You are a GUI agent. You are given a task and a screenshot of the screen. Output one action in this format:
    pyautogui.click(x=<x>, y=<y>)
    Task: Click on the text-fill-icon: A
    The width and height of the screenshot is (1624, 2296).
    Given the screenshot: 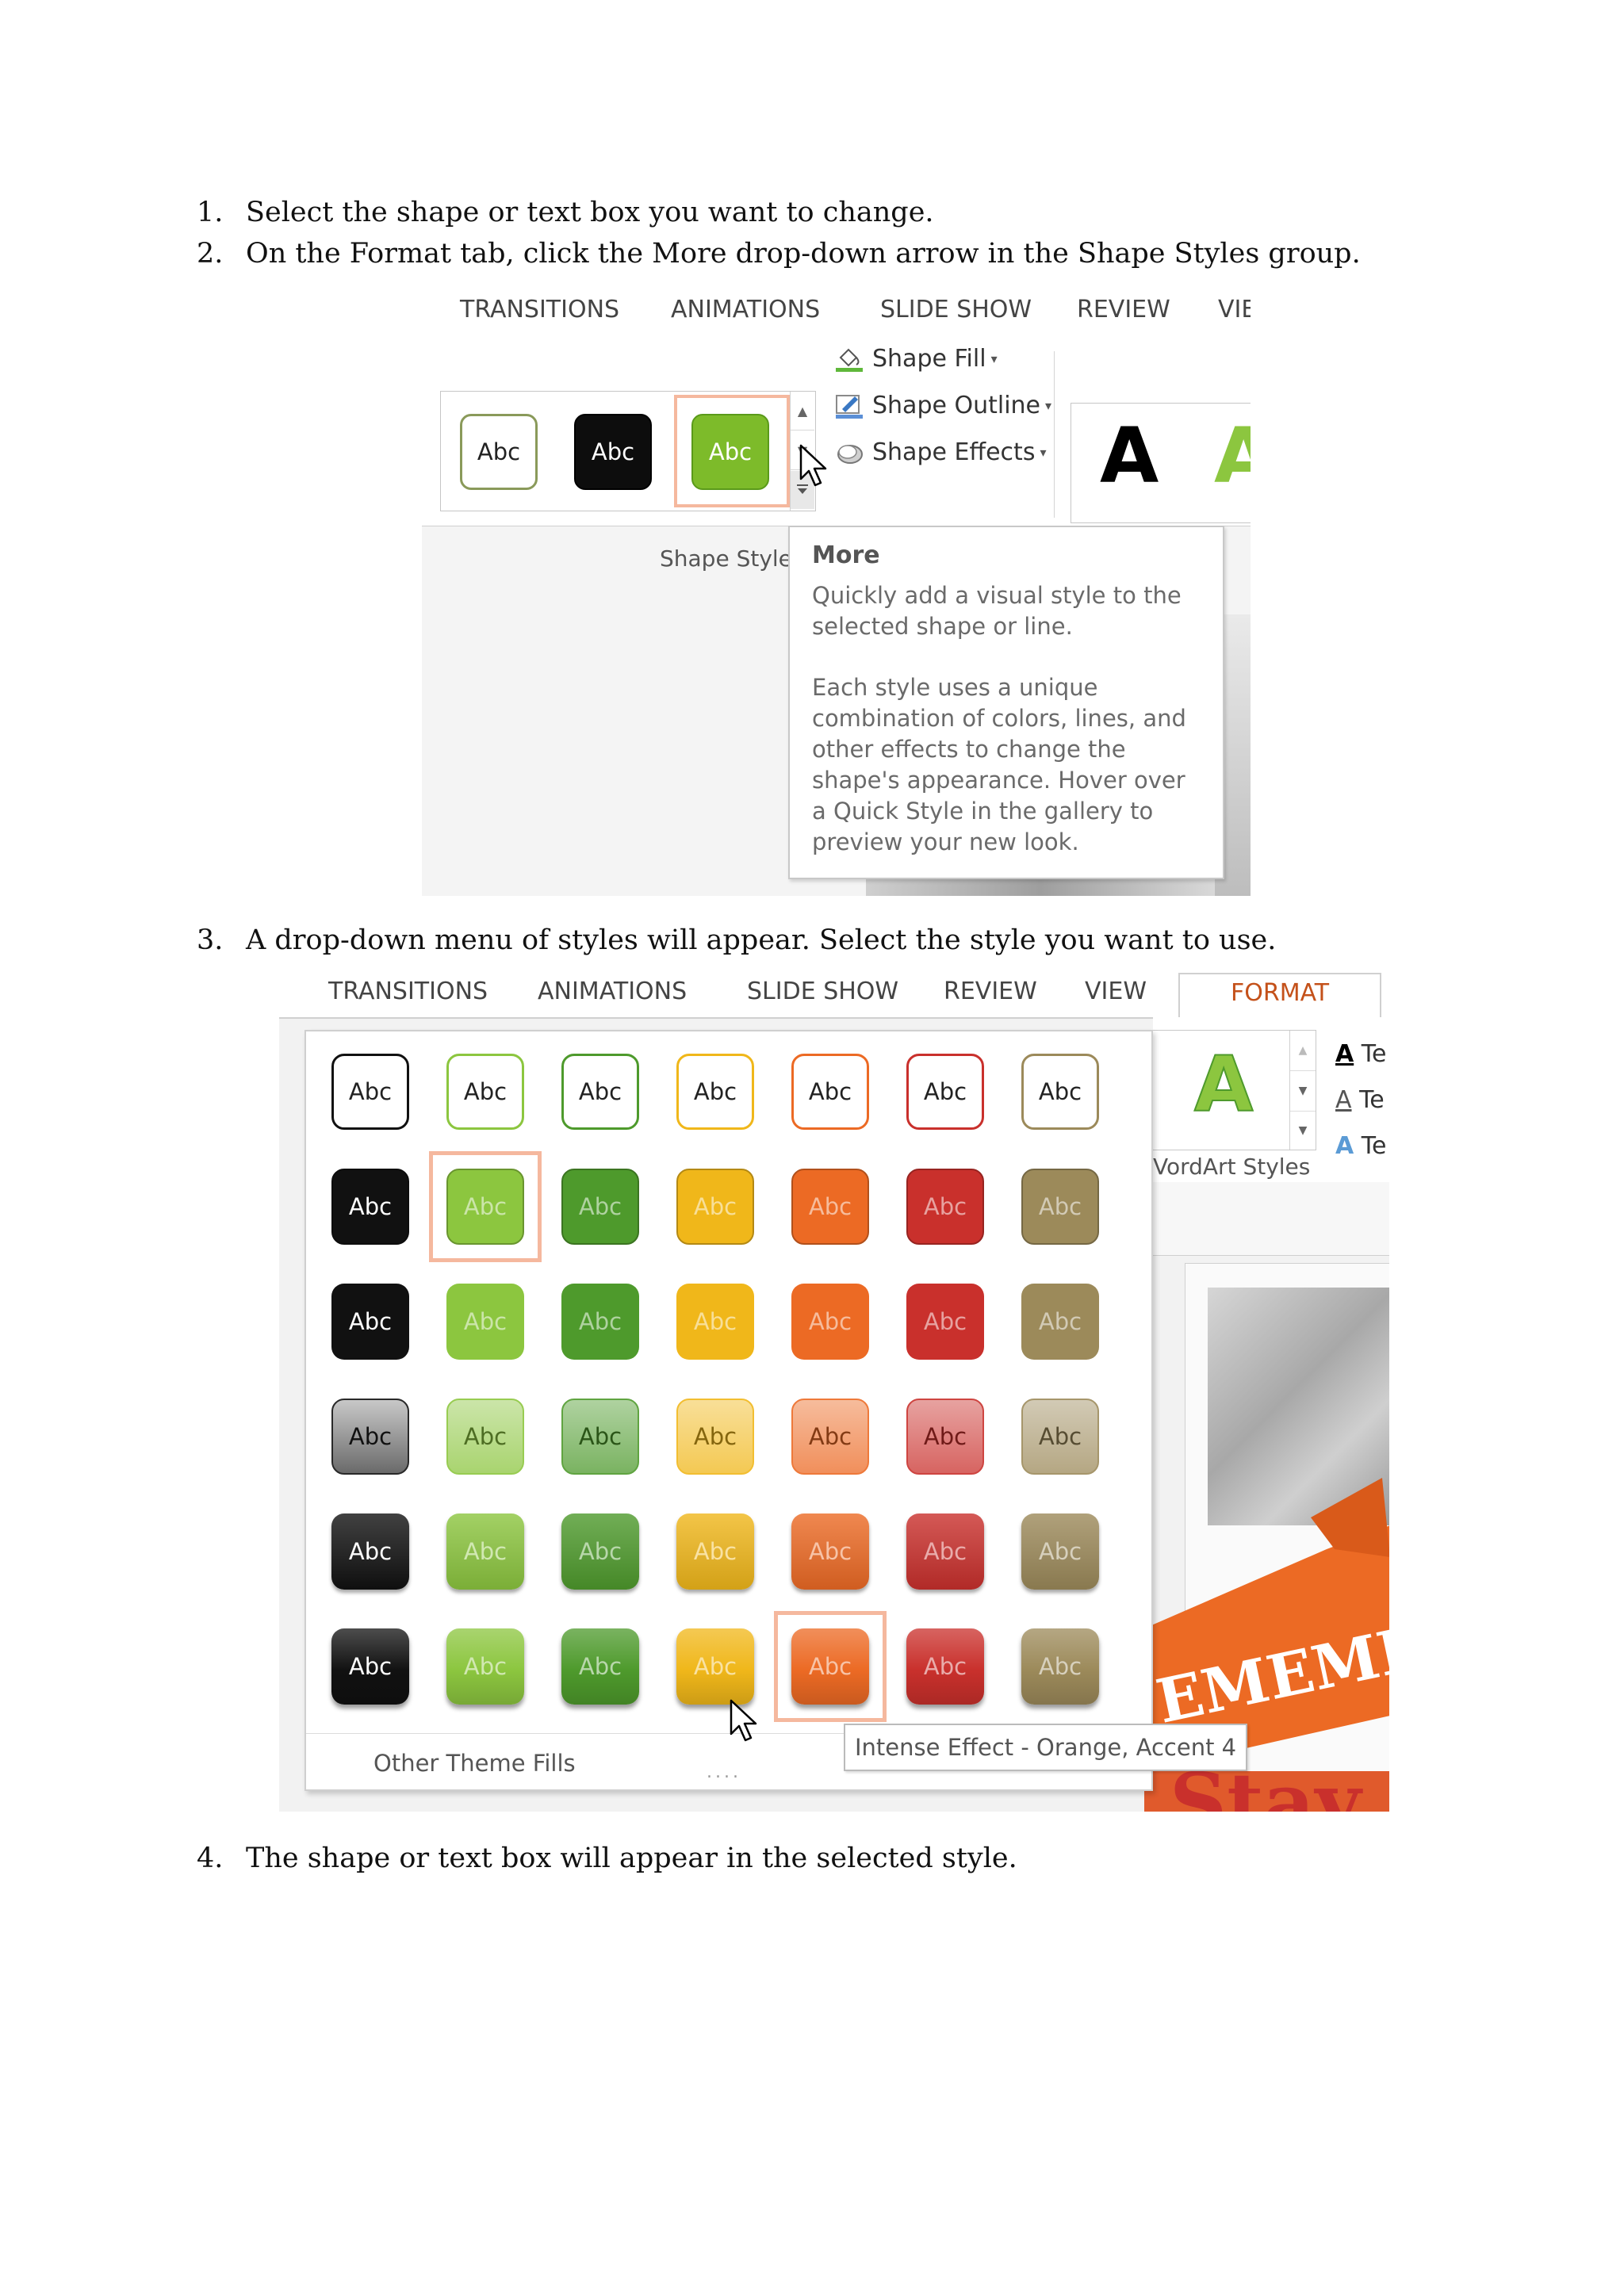 What is the action you would take?
    pyautogui.click(x=1344, y=1054)
    